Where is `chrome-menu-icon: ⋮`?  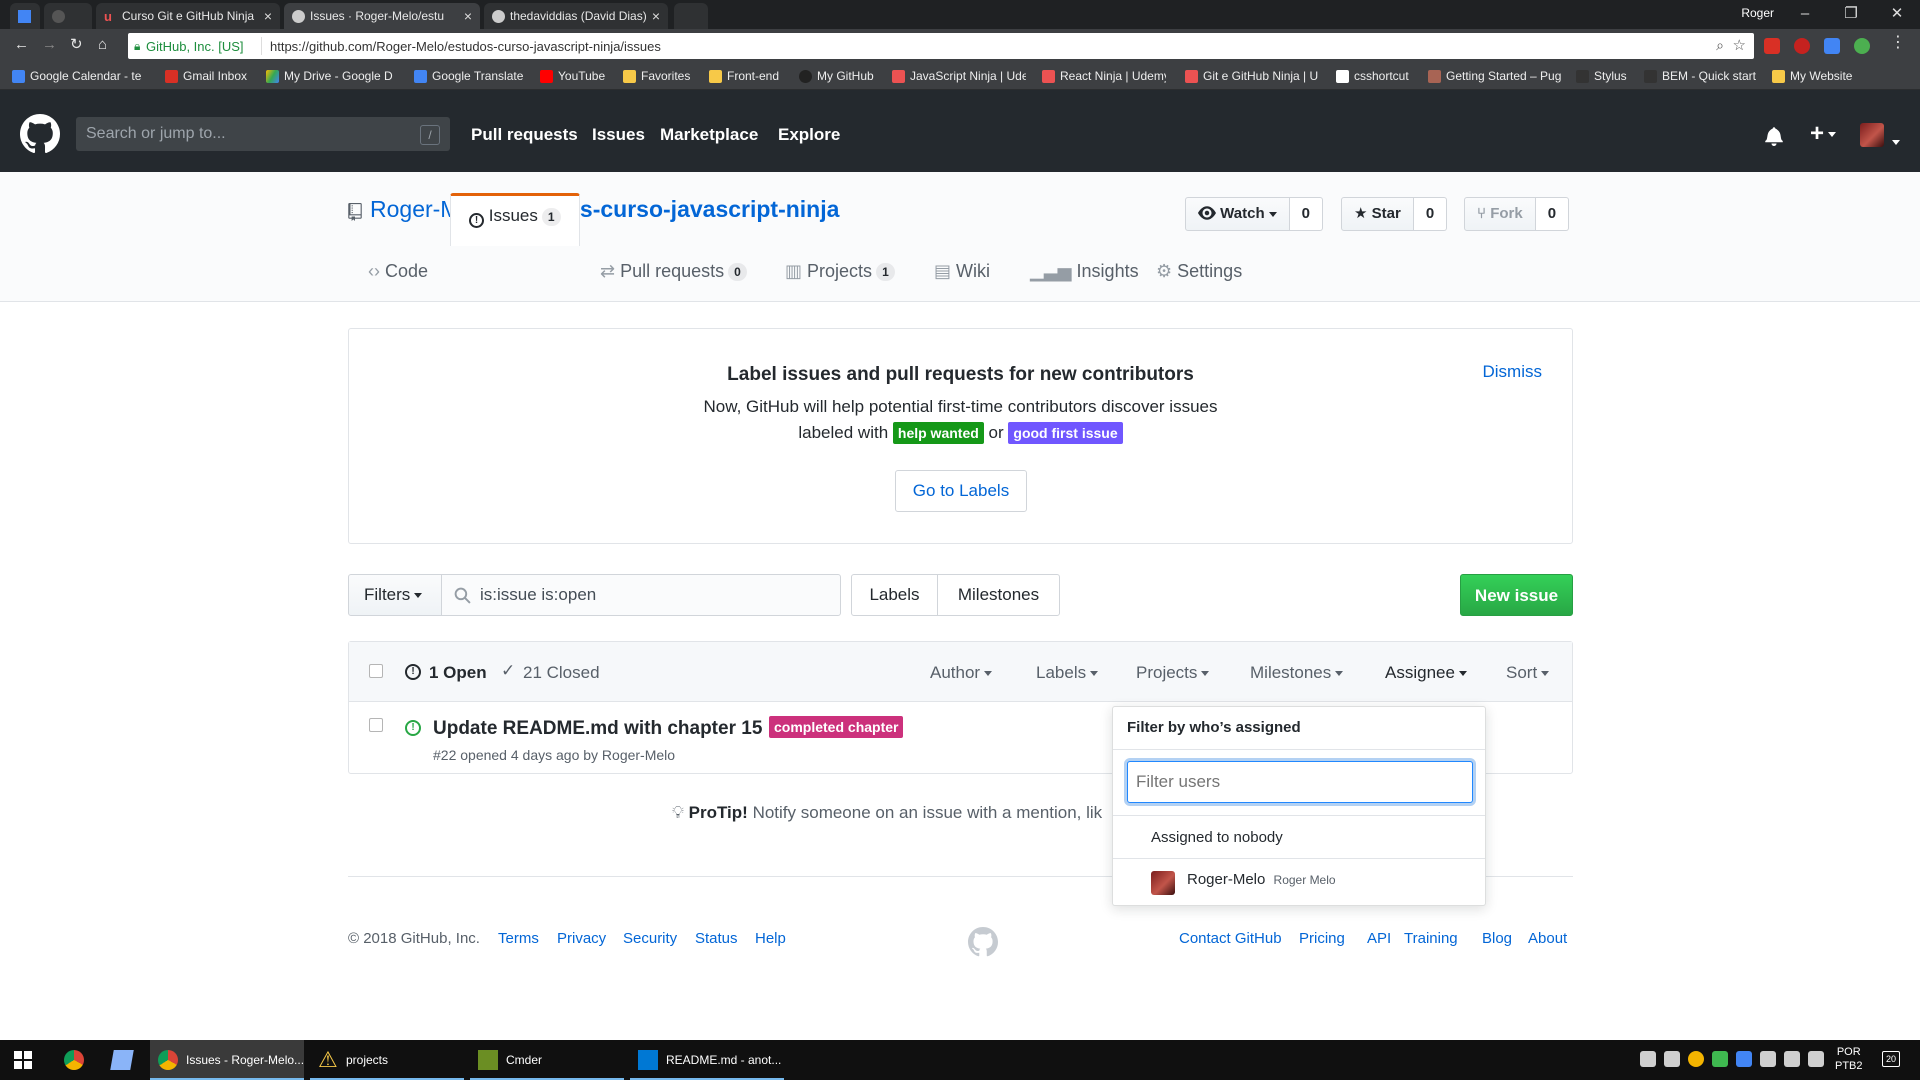 chrome-menu-icon: ⋮ is located at coordinates (1898, 43).